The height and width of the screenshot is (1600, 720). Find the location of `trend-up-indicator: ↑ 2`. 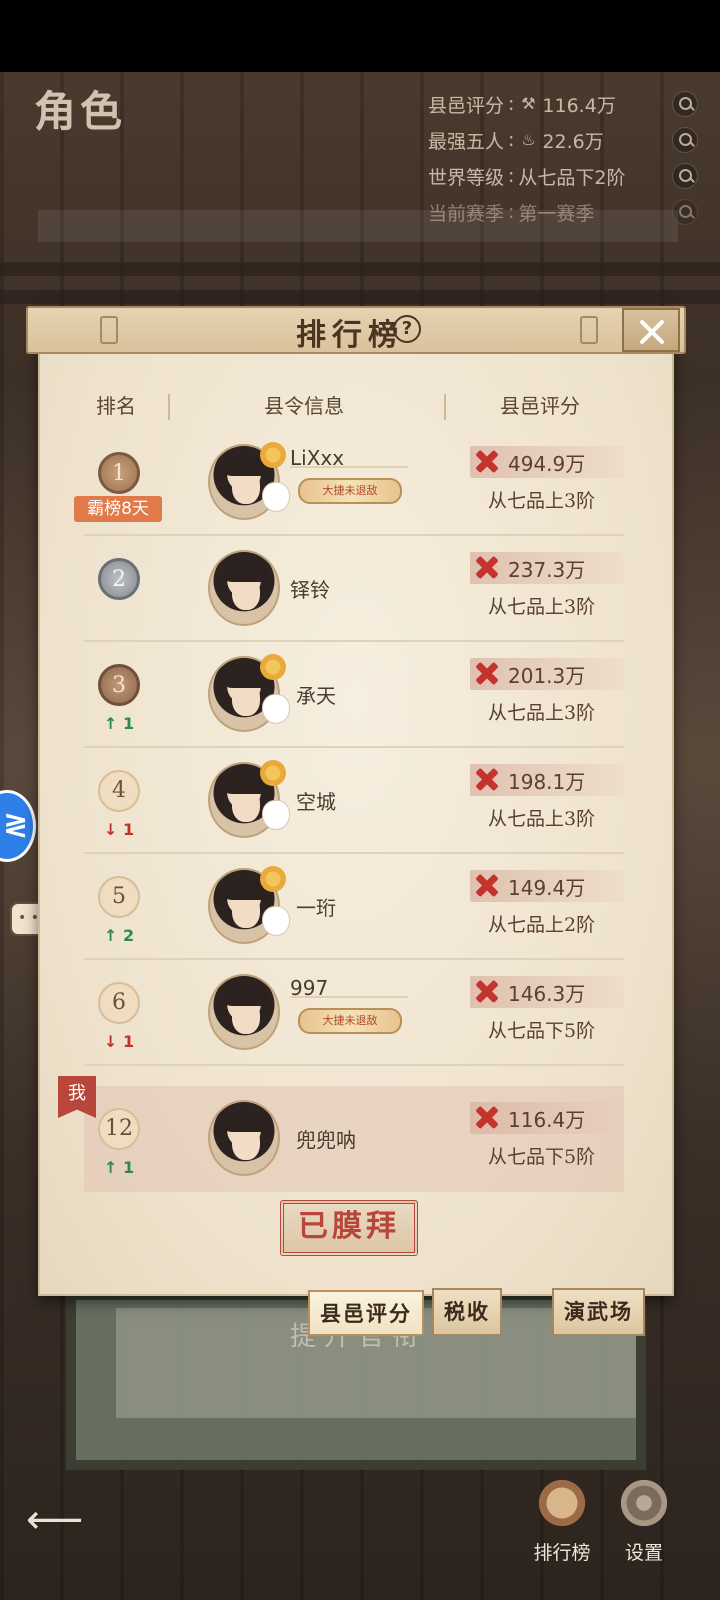

trend-up-indicator: ↑ 2 is located at coordinates (119, 935).